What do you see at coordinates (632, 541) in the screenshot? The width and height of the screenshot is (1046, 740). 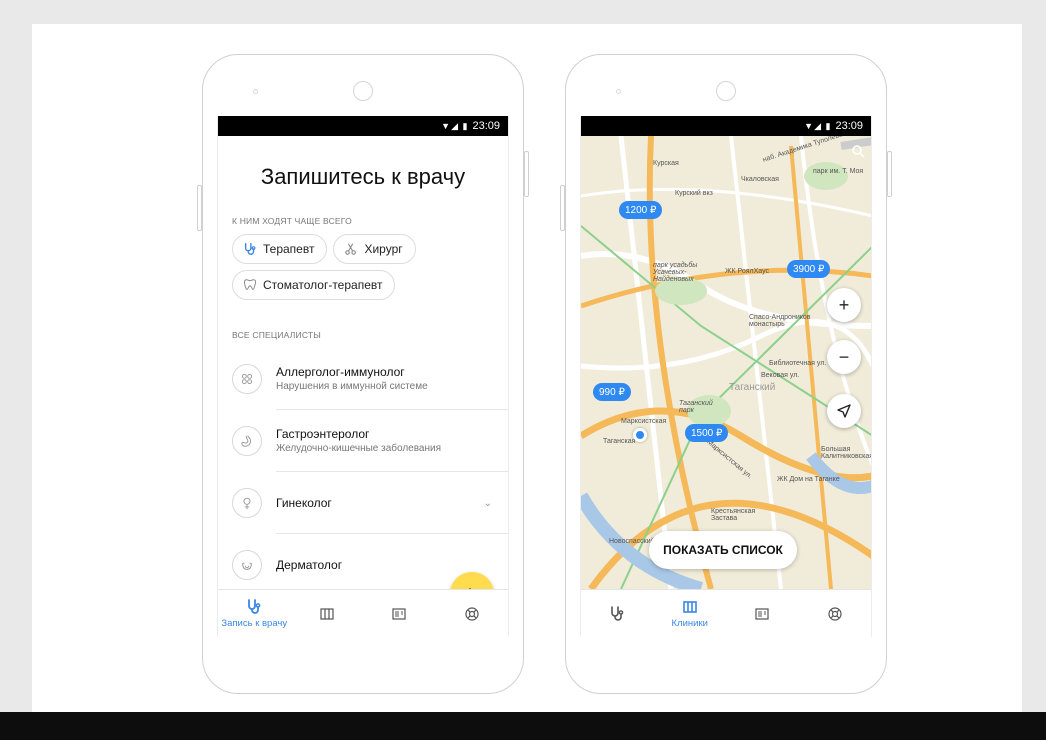 I see `map-label: Новоспасский` at bounding box center [632, 541].